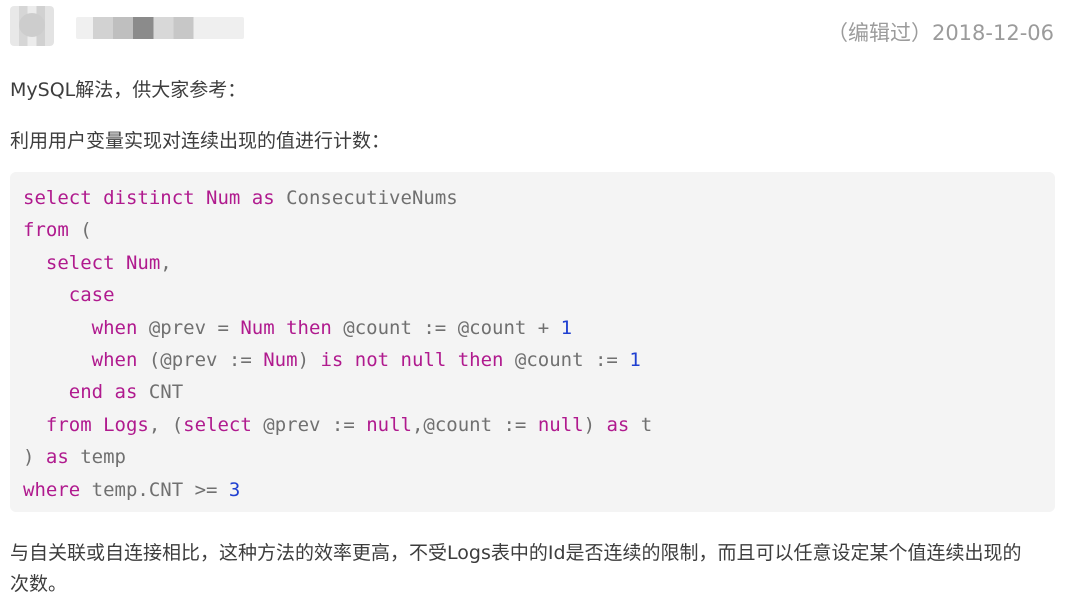  Describe the element at coordinates (39, 584) in the screenshot. I see `summary-text-line-2: 次数。` at that location.